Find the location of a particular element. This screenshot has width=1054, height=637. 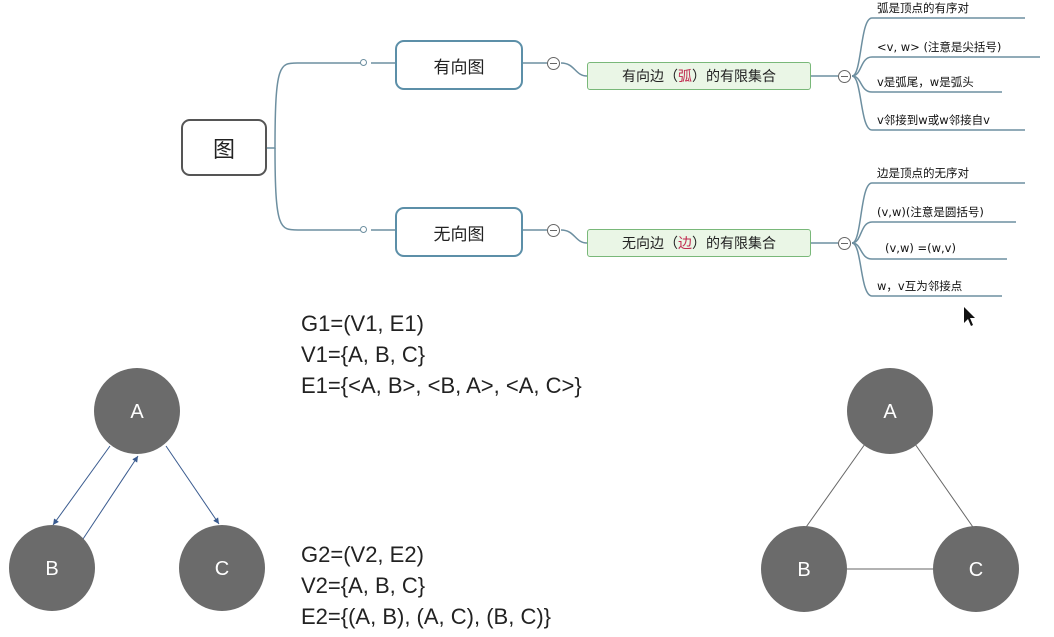

leaf-node: 边是顶点的无序对 is located at coordinates (923, 173).